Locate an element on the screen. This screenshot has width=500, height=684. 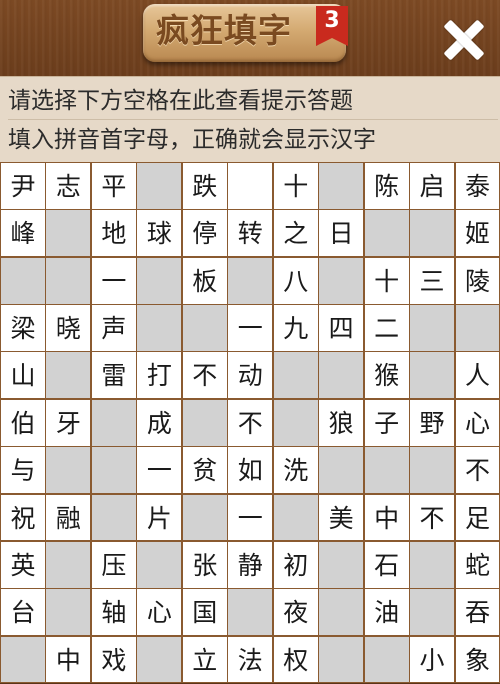
grid-cell: 九 is located at coordinates (295, 328).